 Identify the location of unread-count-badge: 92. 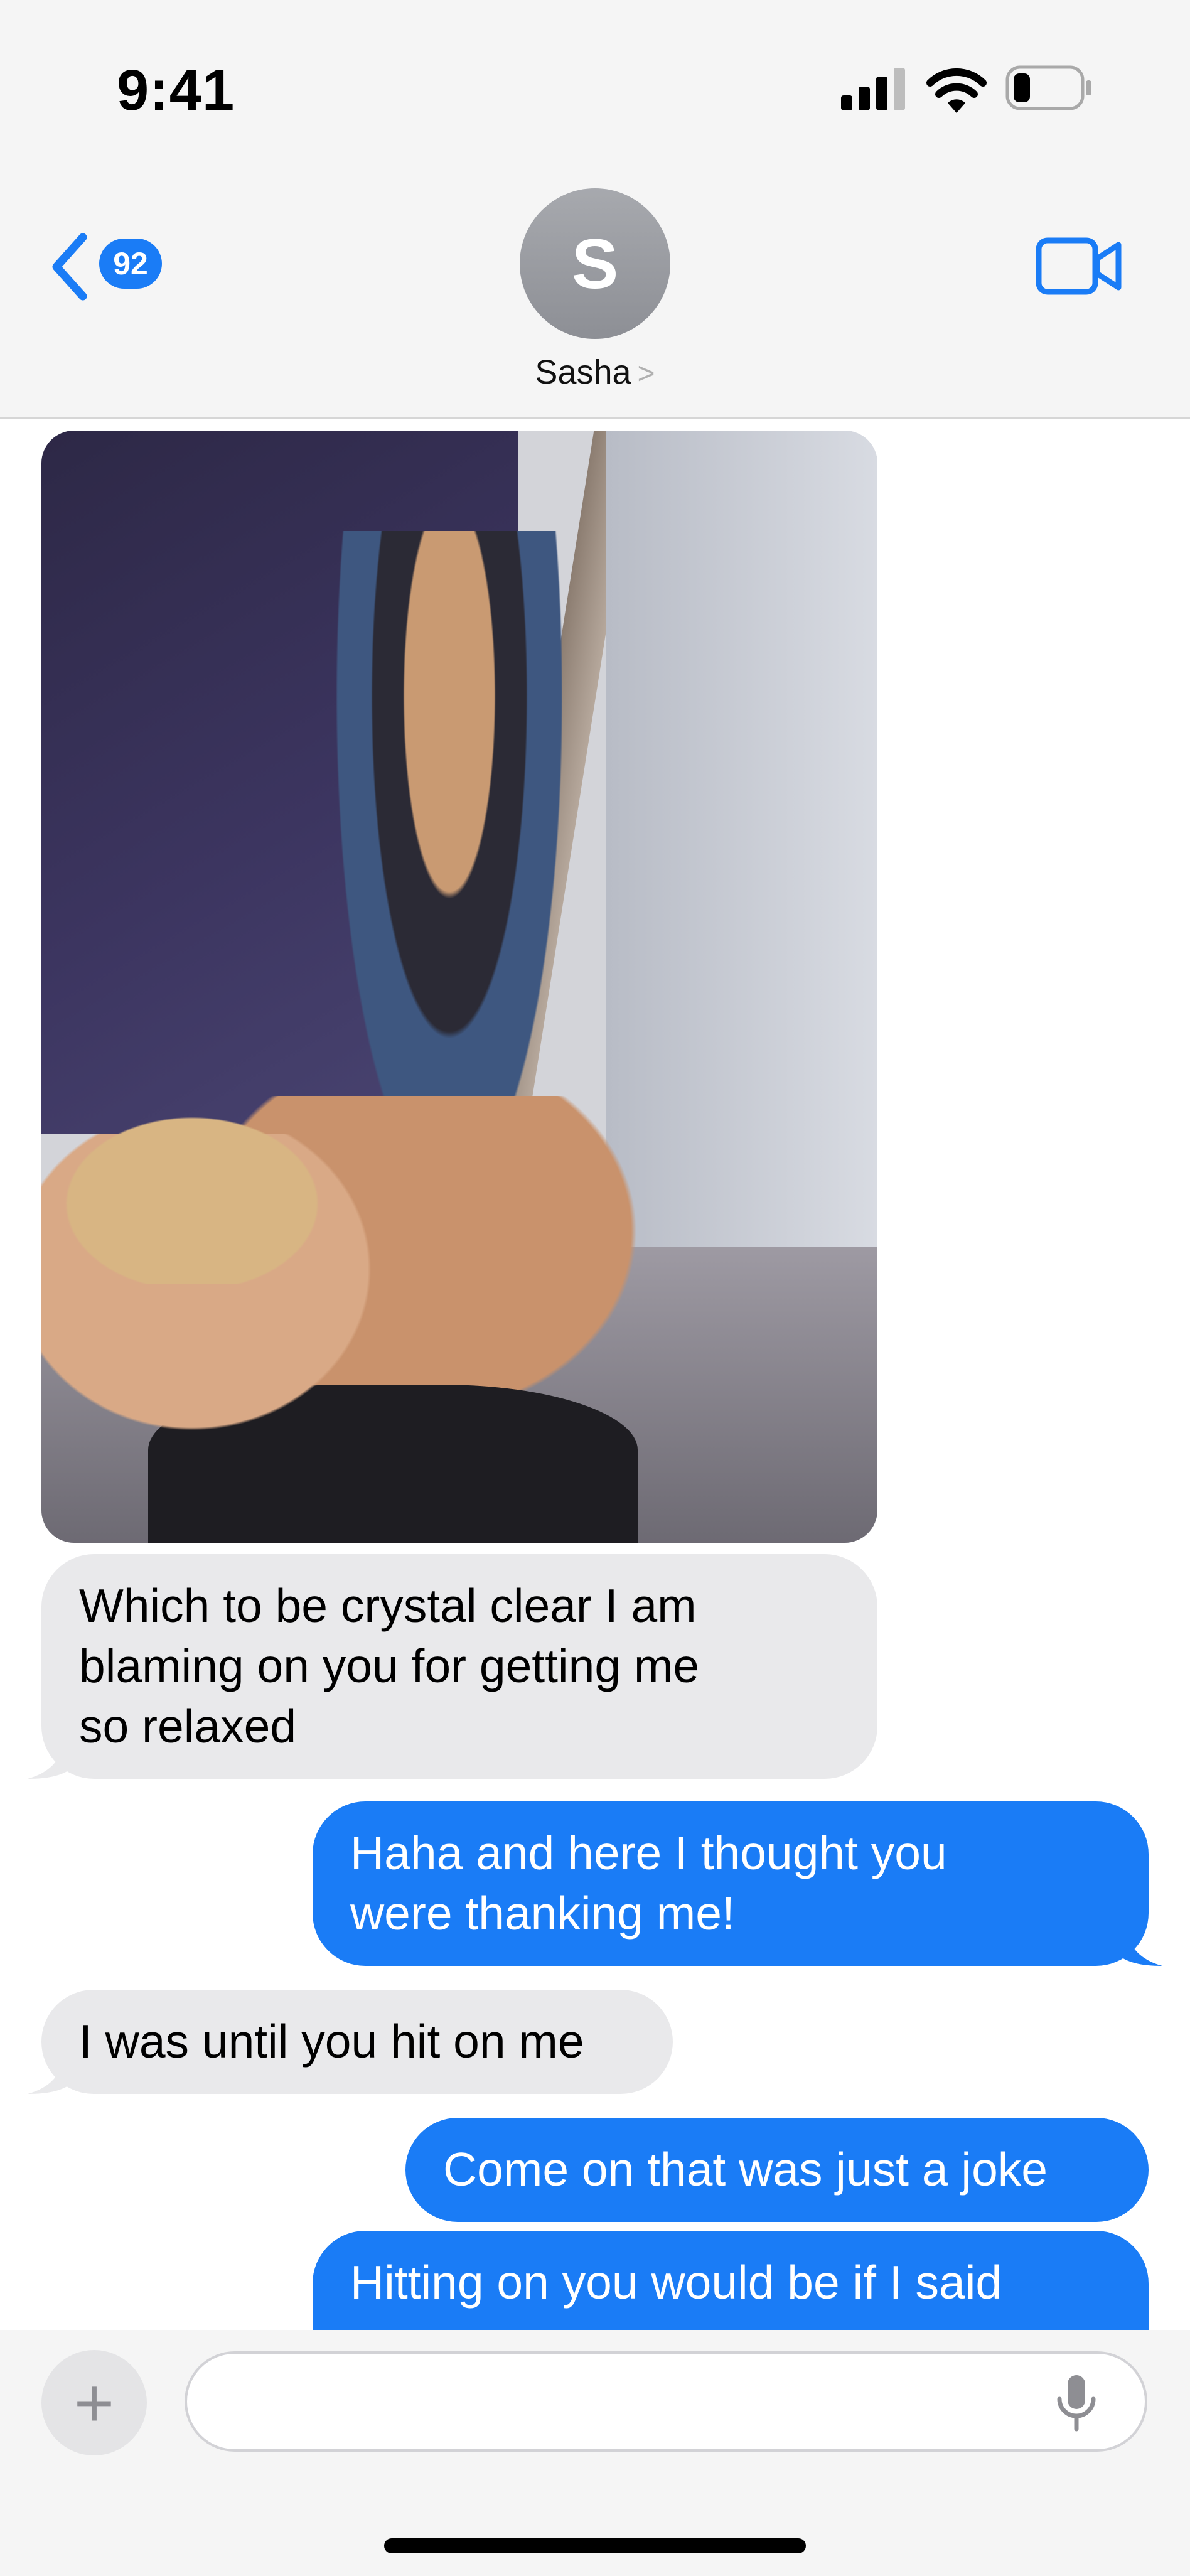
(130, 264).